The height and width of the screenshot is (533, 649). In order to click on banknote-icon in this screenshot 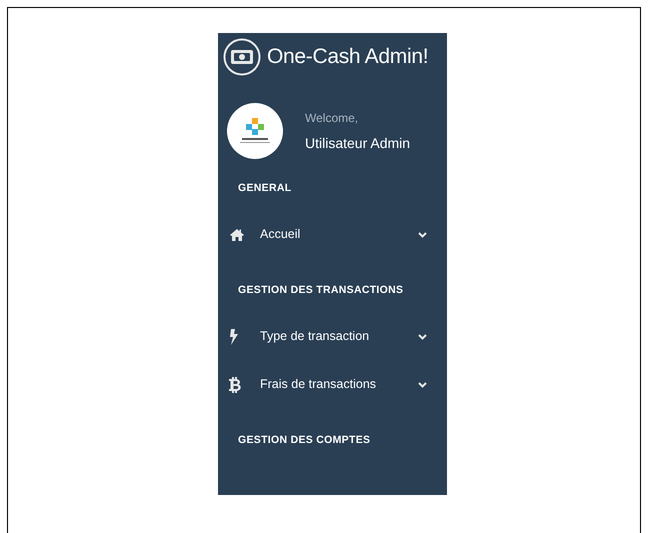, I will do `click(242, 57)`.